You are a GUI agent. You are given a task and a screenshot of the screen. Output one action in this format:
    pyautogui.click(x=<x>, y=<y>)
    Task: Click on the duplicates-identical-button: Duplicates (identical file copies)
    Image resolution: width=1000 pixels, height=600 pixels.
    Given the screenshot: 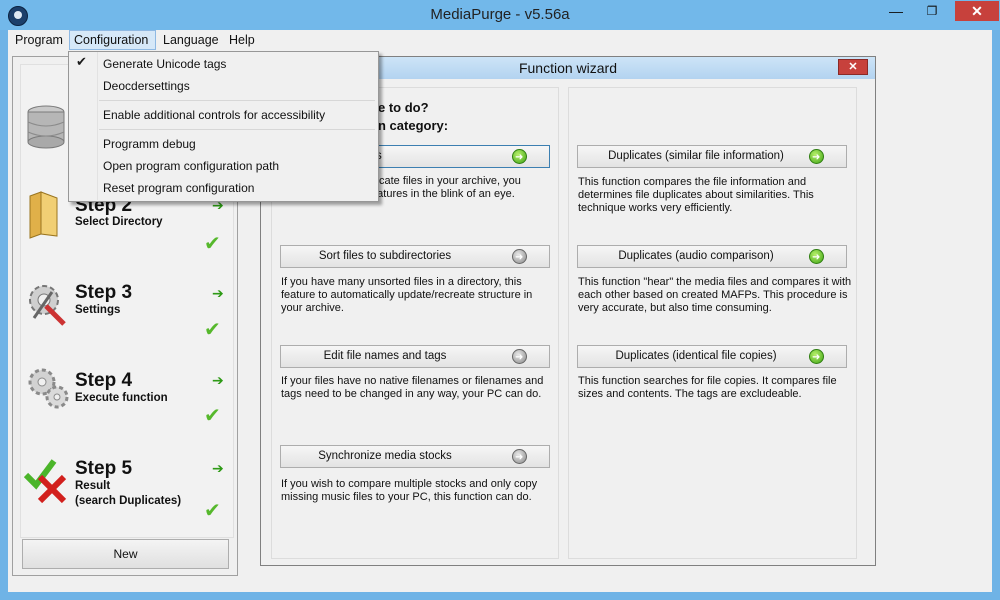 What is the action you would take?
    pyautogui.click(x=712, y=356)
    